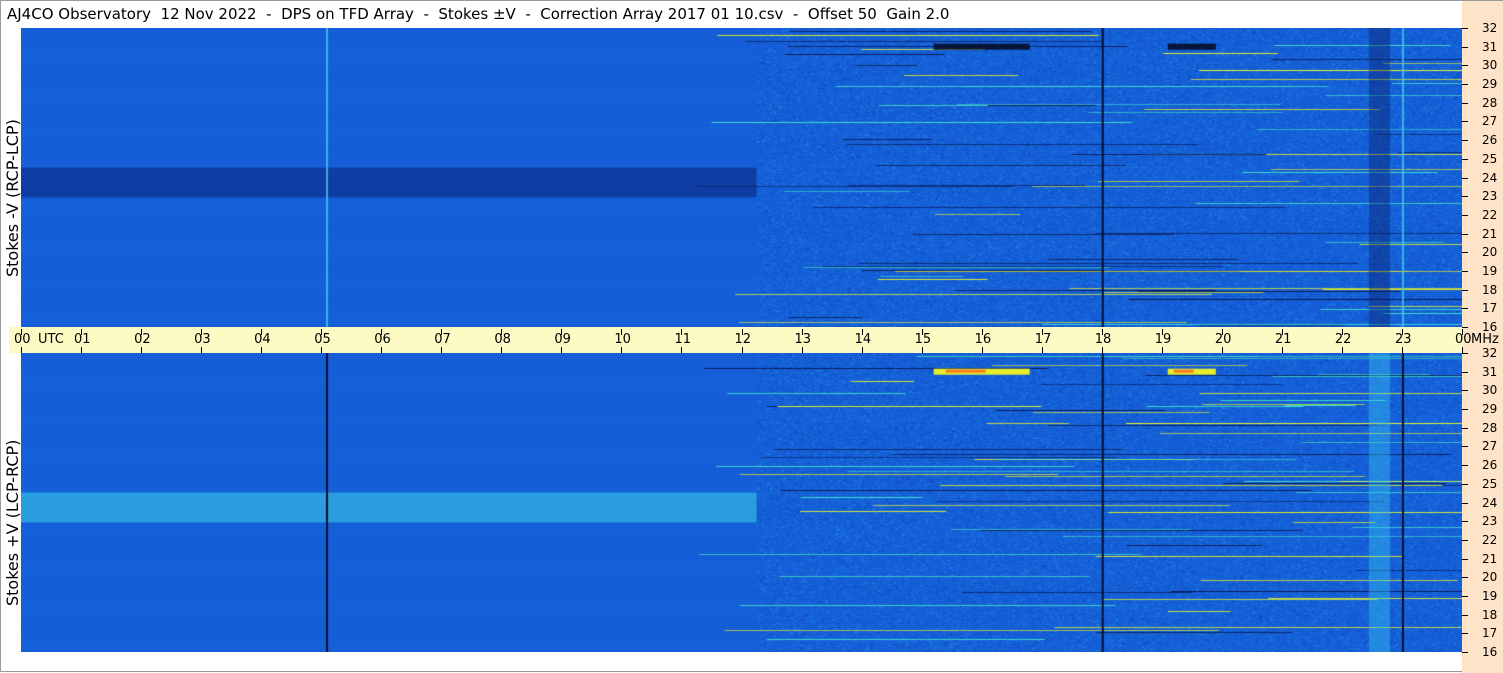 The width and height of the screenshot is (1503, 673). Describe the element at coordinates (51, 339) in the screenshot. I see `time-tick-label: UTC` at that location.